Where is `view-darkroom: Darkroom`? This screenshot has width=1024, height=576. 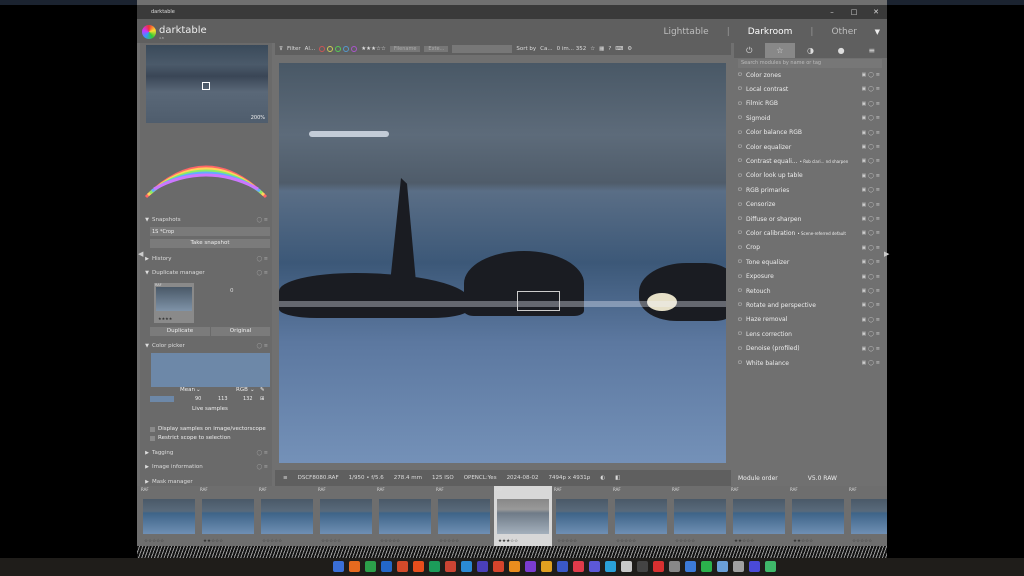
view-darkroom: Darkroom is located at coordinates (770, 32).